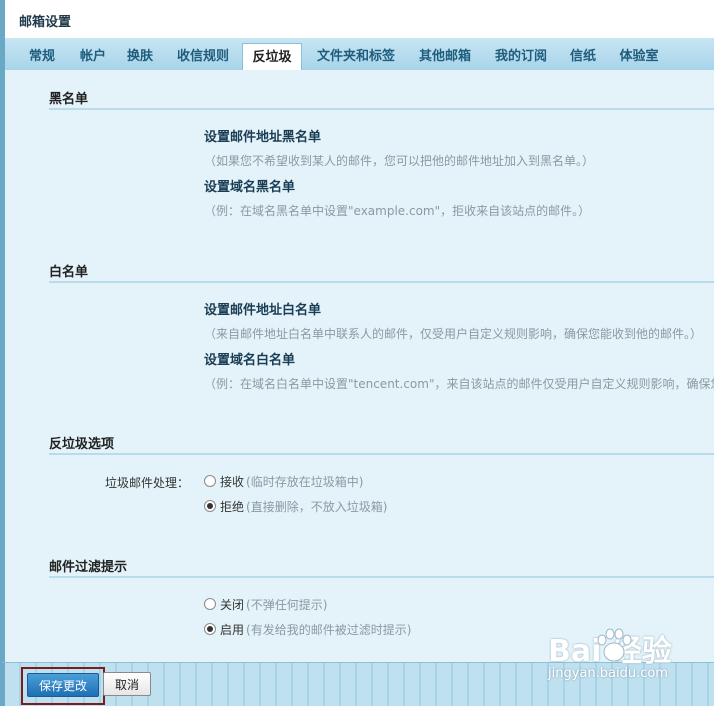  I want to click on spam-reject-hint: (直接删除，不放入垃圾箱), so click(317, 506).